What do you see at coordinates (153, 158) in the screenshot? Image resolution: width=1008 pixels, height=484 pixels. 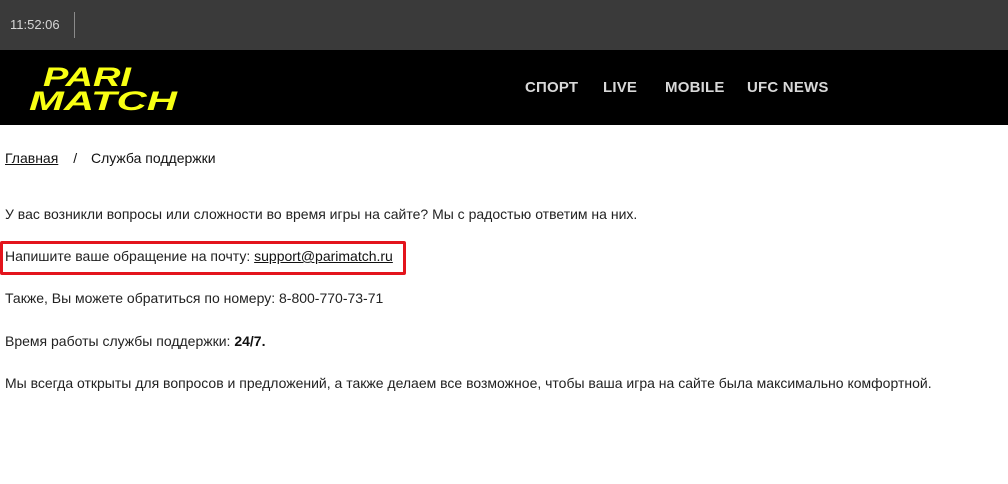 I see `breadcrumb-current: Служба поддержки` at bounding box center [153, 158].